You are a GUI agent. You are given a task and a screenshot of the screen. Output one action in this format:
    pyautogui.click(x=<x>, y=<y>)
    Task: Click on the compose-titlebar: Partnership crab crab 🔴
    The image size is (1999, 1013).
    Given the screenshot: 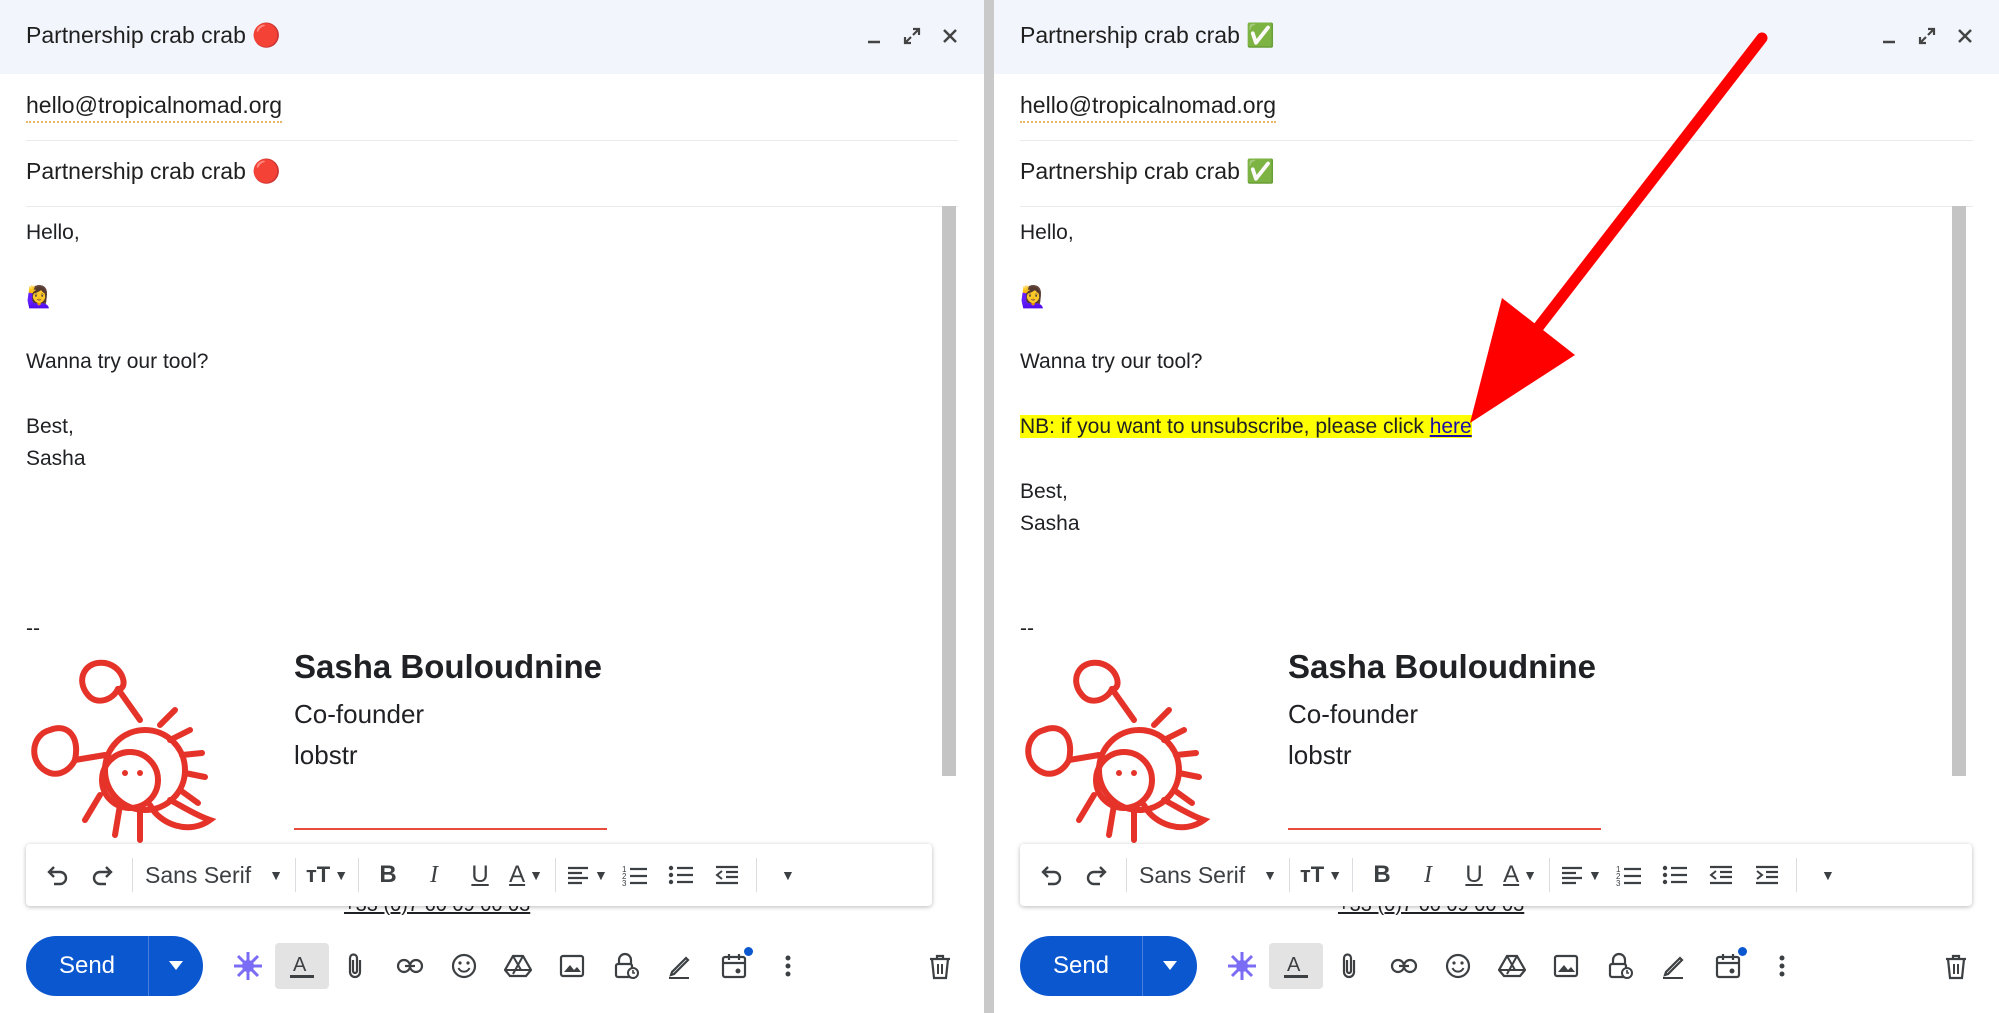 What is the action you would take?
    pyautogui.click(x=492, y=37)
    